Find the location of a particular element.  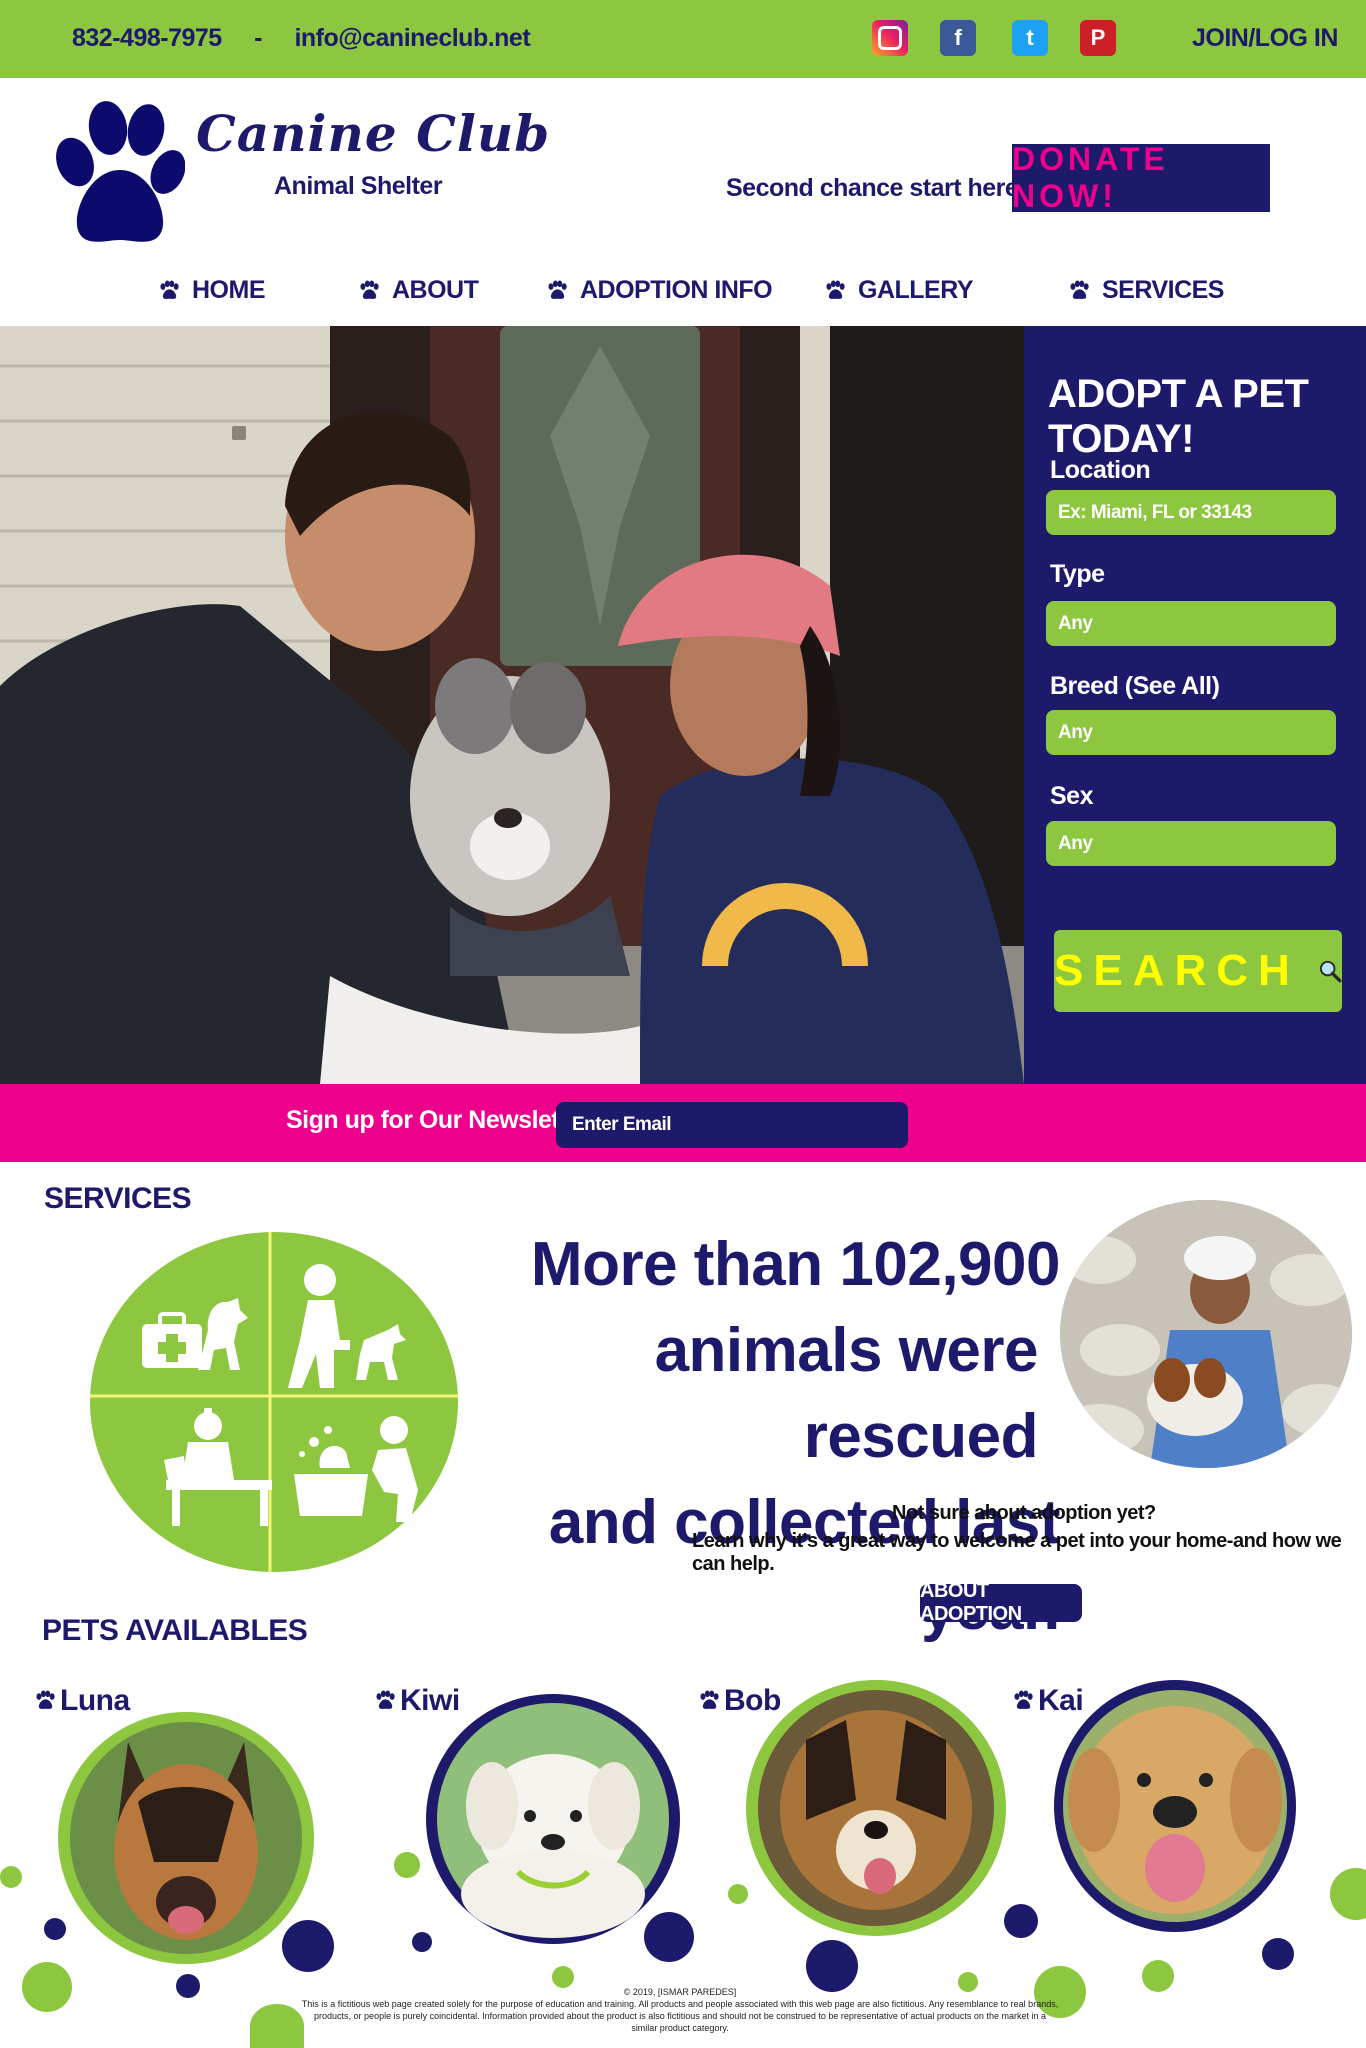

breed-select: Any is located at coordinates (1191, 732).